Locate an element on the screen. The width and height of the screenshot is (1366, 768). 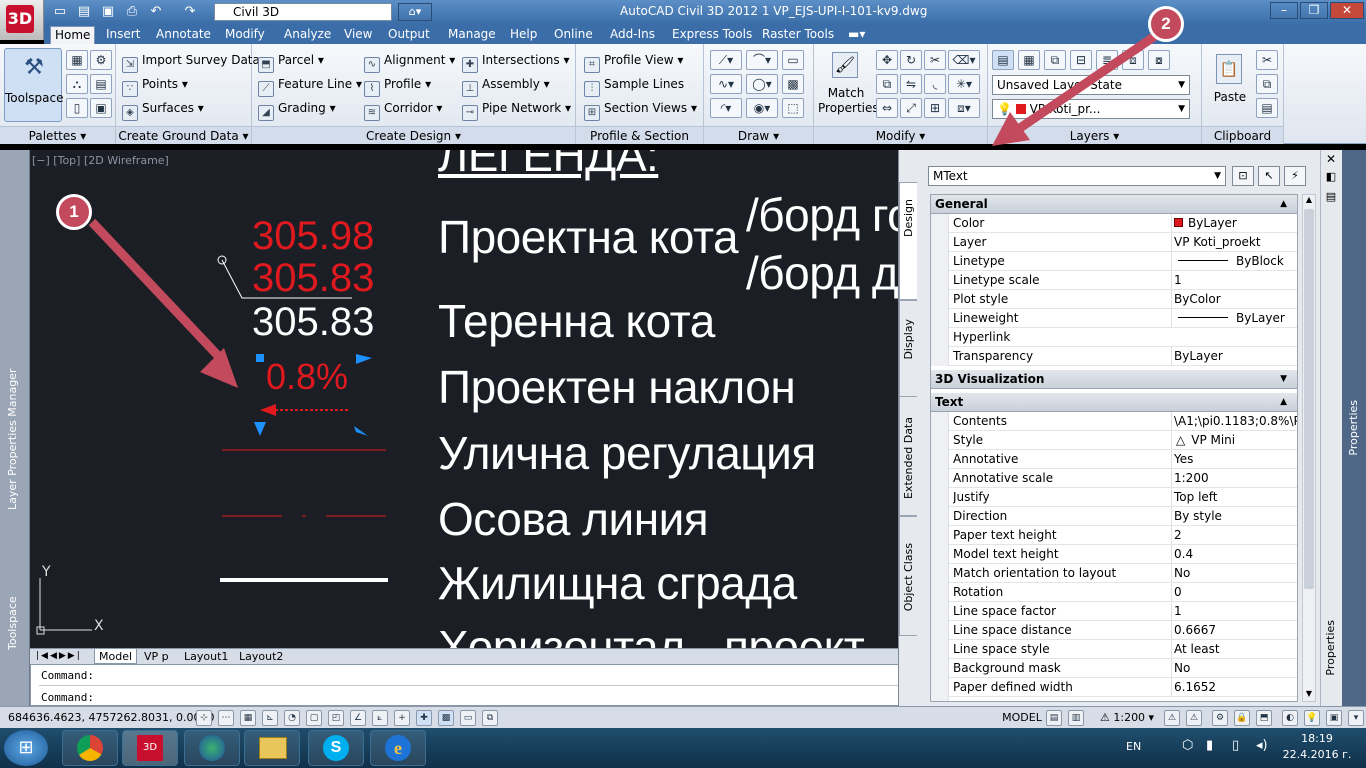
quick-select-icon: ⚡ is located at coordinates (1295, 176).